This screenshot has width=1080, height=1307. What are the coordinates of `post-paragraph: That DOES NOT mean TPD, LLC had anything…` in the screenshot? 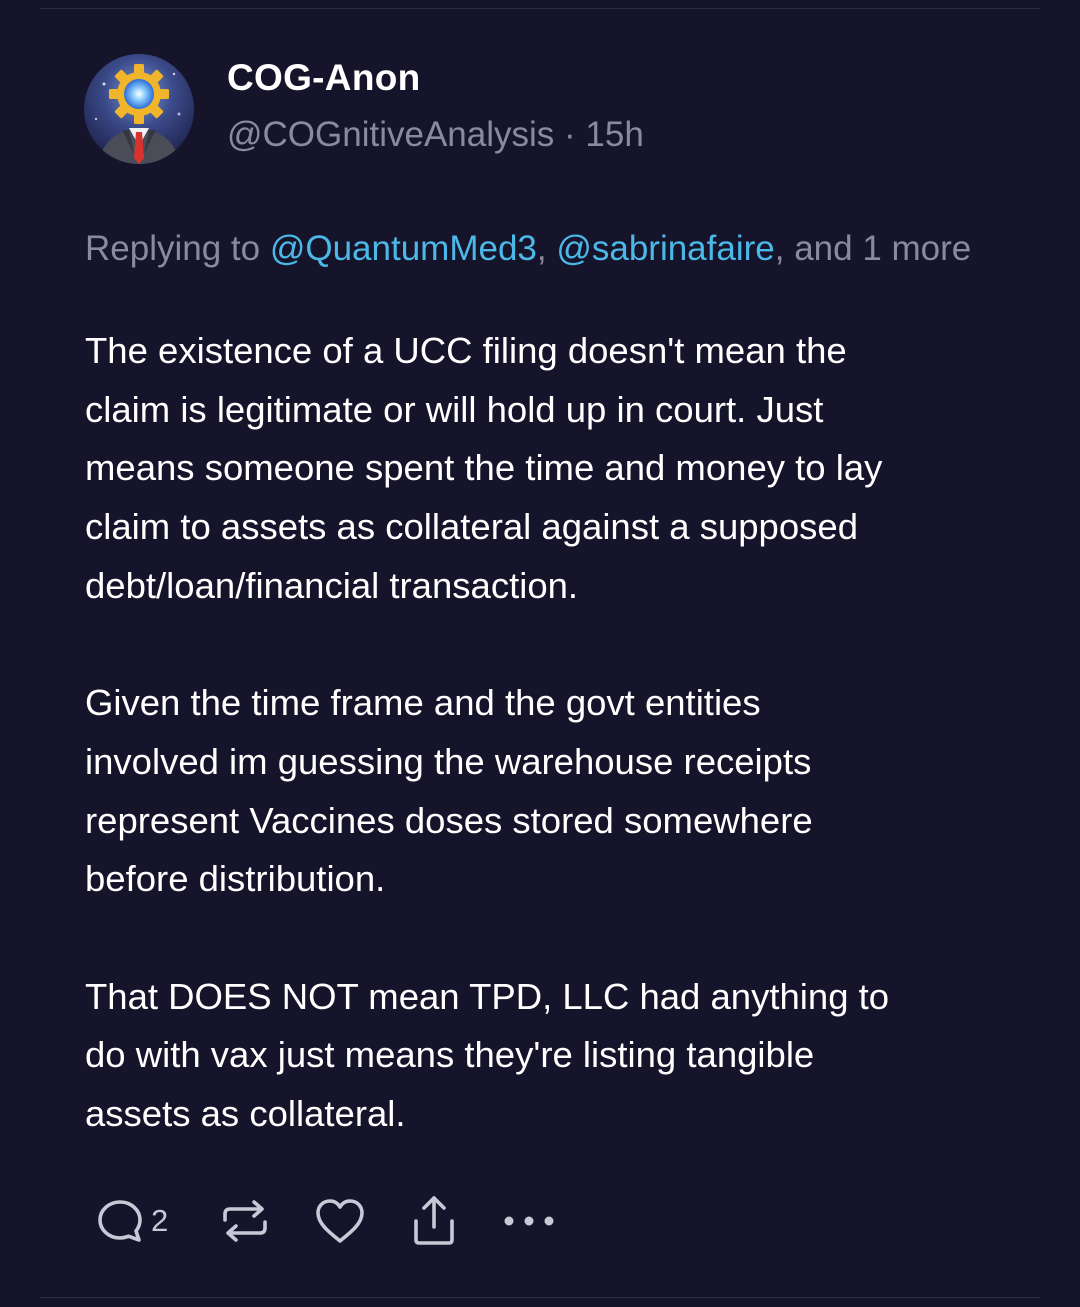 It's located at (487, 1055).